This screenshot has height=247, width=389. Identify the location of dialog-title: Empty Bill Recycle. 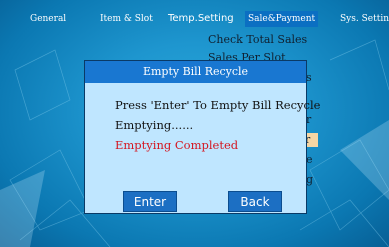
(195, 72).